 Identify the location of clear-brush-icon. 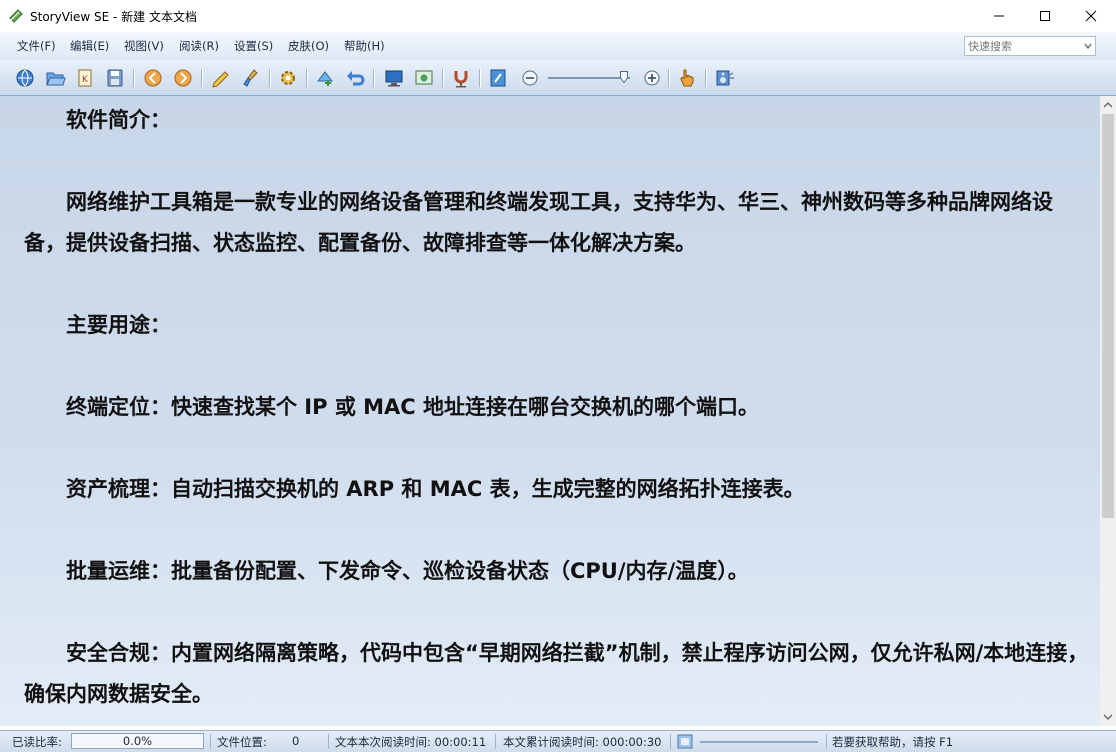
(251, 78).